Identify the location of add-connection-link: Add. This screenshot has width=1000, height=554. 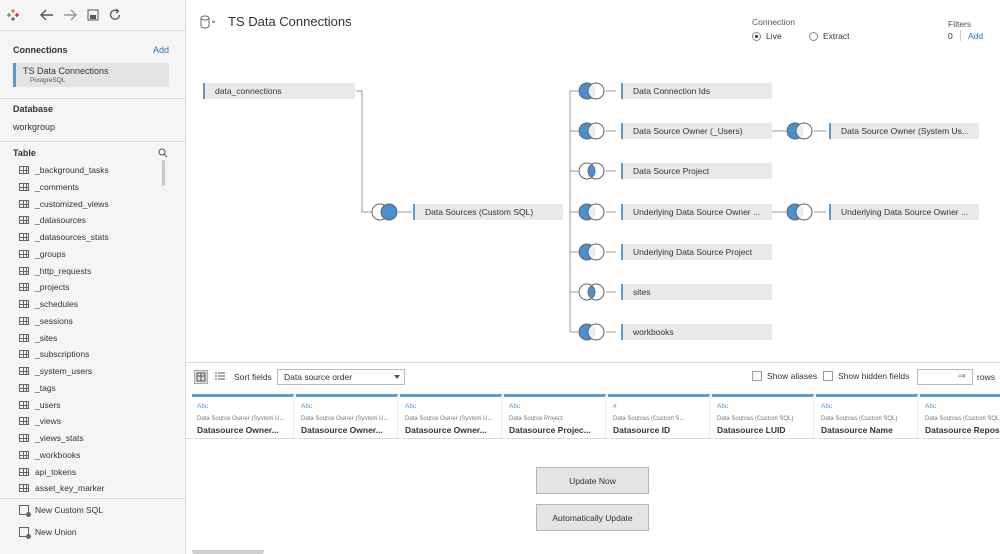
(161, 50).